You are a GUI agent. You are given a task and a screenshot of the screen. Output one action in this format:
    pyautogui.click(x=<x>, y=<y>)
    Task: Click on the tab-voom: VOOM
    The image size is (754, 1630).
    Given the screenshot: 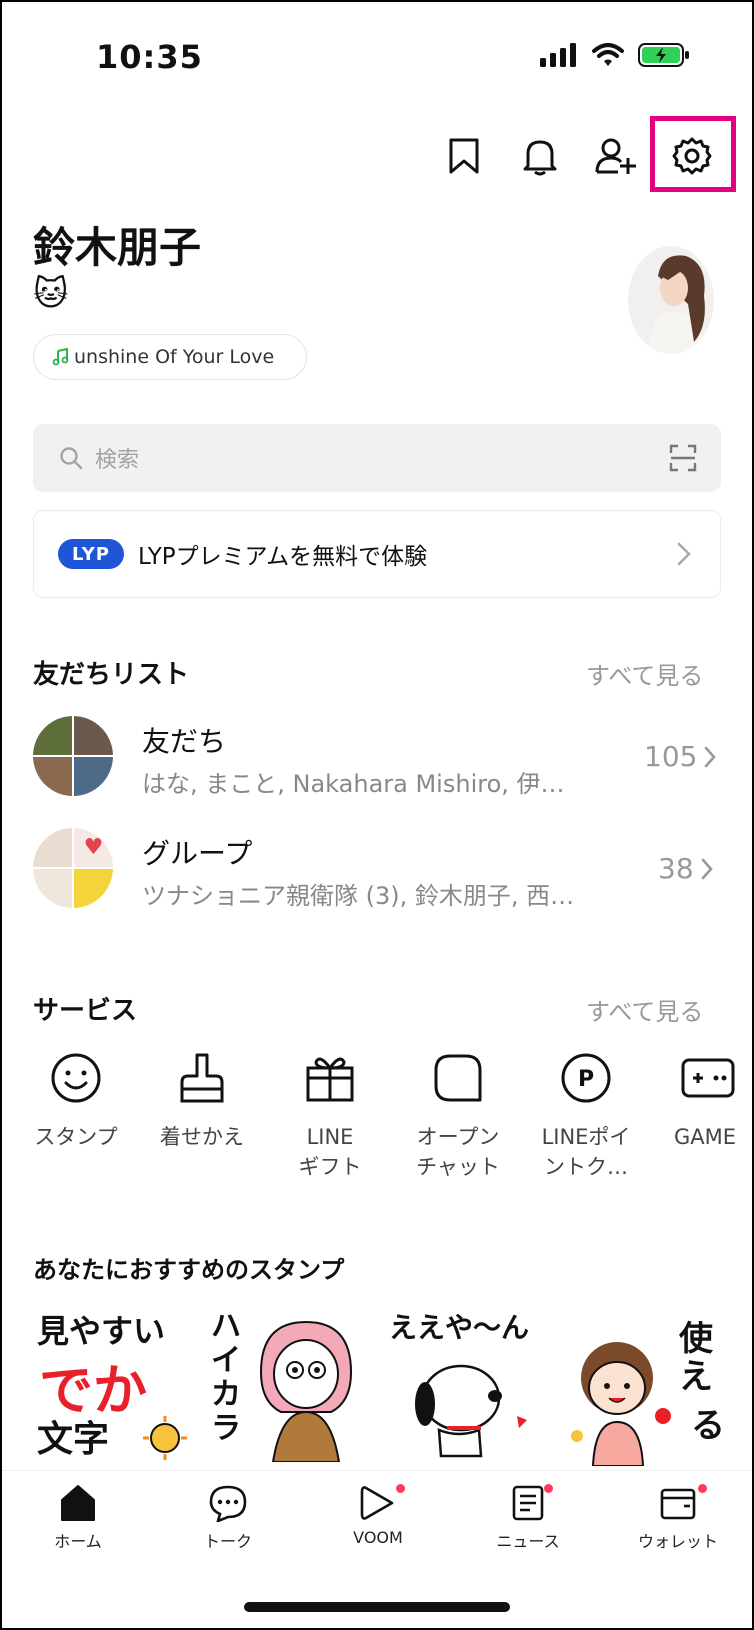 What is the action you would take?
    pyautogui.click(x=378, y=1515)
    